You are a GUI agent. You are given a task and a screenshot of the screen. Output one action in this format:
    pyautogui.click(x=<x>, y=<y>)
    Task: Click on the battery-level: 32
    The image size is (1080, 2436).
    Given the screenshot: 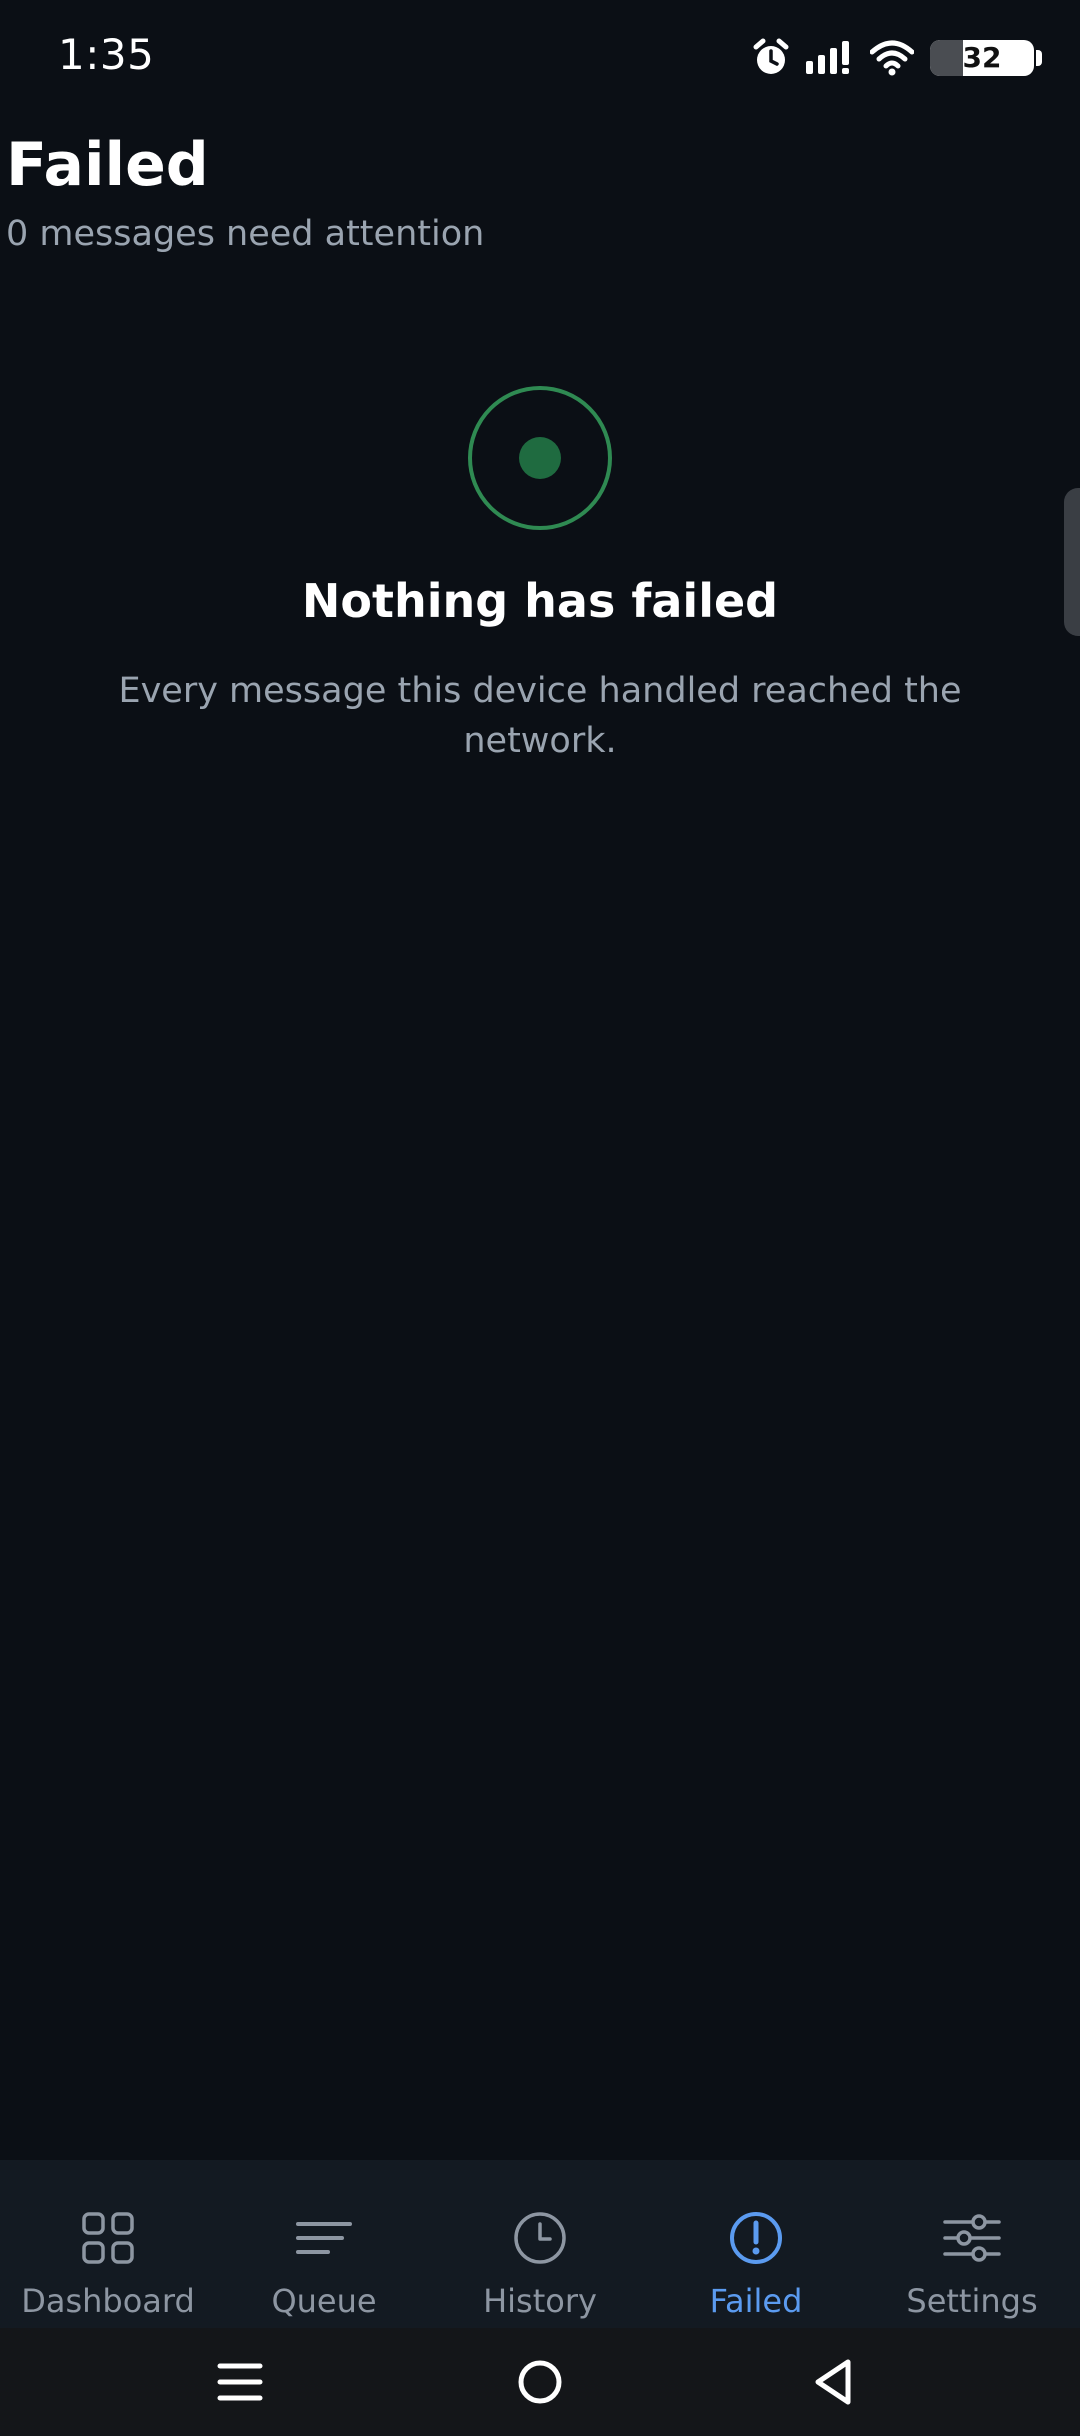 What is the action you would take?
    pyautogui.click(x=982, y=57)
    